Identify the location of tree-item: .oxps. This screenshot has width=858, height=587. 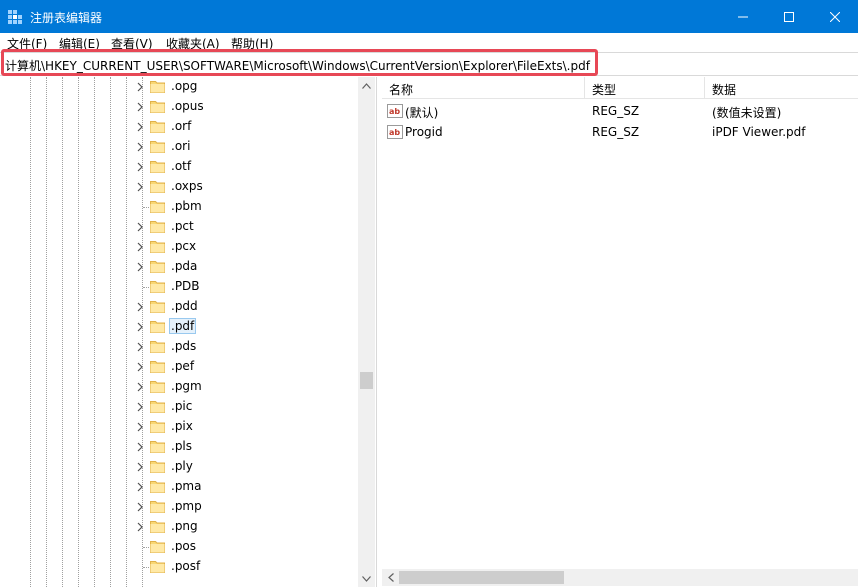
(179, 187).